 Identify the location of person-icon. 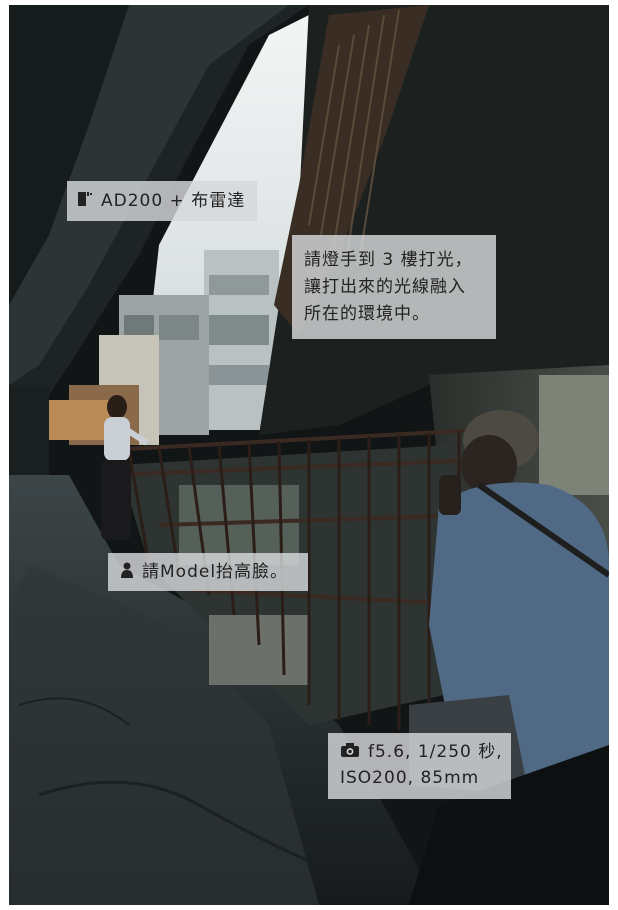
(127, 570).